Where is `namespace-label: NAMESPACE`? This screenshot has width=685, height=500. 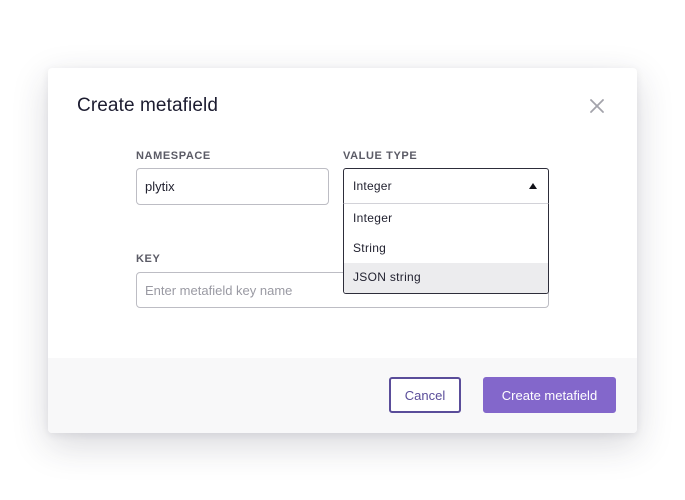 namespace-label: NAMESPACE is located at coordinates (173, 156).